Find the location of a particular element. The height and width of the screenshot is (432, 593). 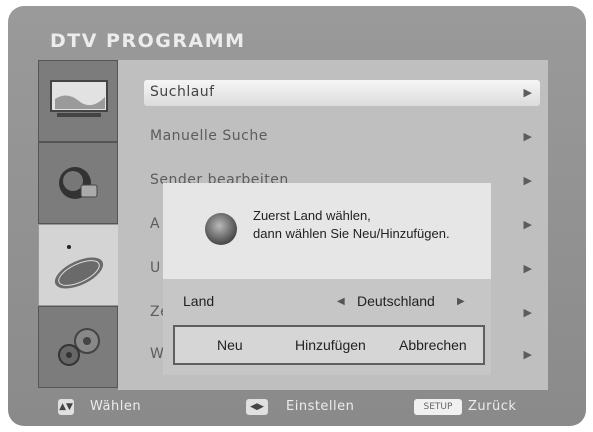

dialog-message-line: Zuerst Land wählen, is located at coordinates (312, 215).